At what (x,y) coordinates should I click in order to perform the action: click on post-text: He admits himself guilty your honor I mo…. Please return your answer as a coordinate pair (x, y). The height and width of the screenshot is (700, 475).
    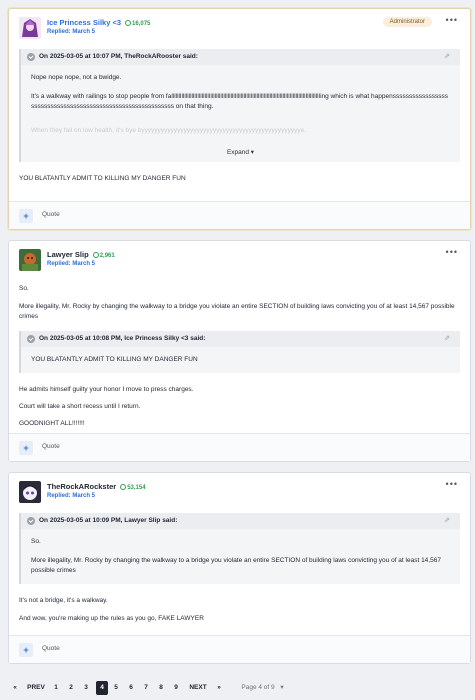
    Looking at the image, I should click on (106, 389).